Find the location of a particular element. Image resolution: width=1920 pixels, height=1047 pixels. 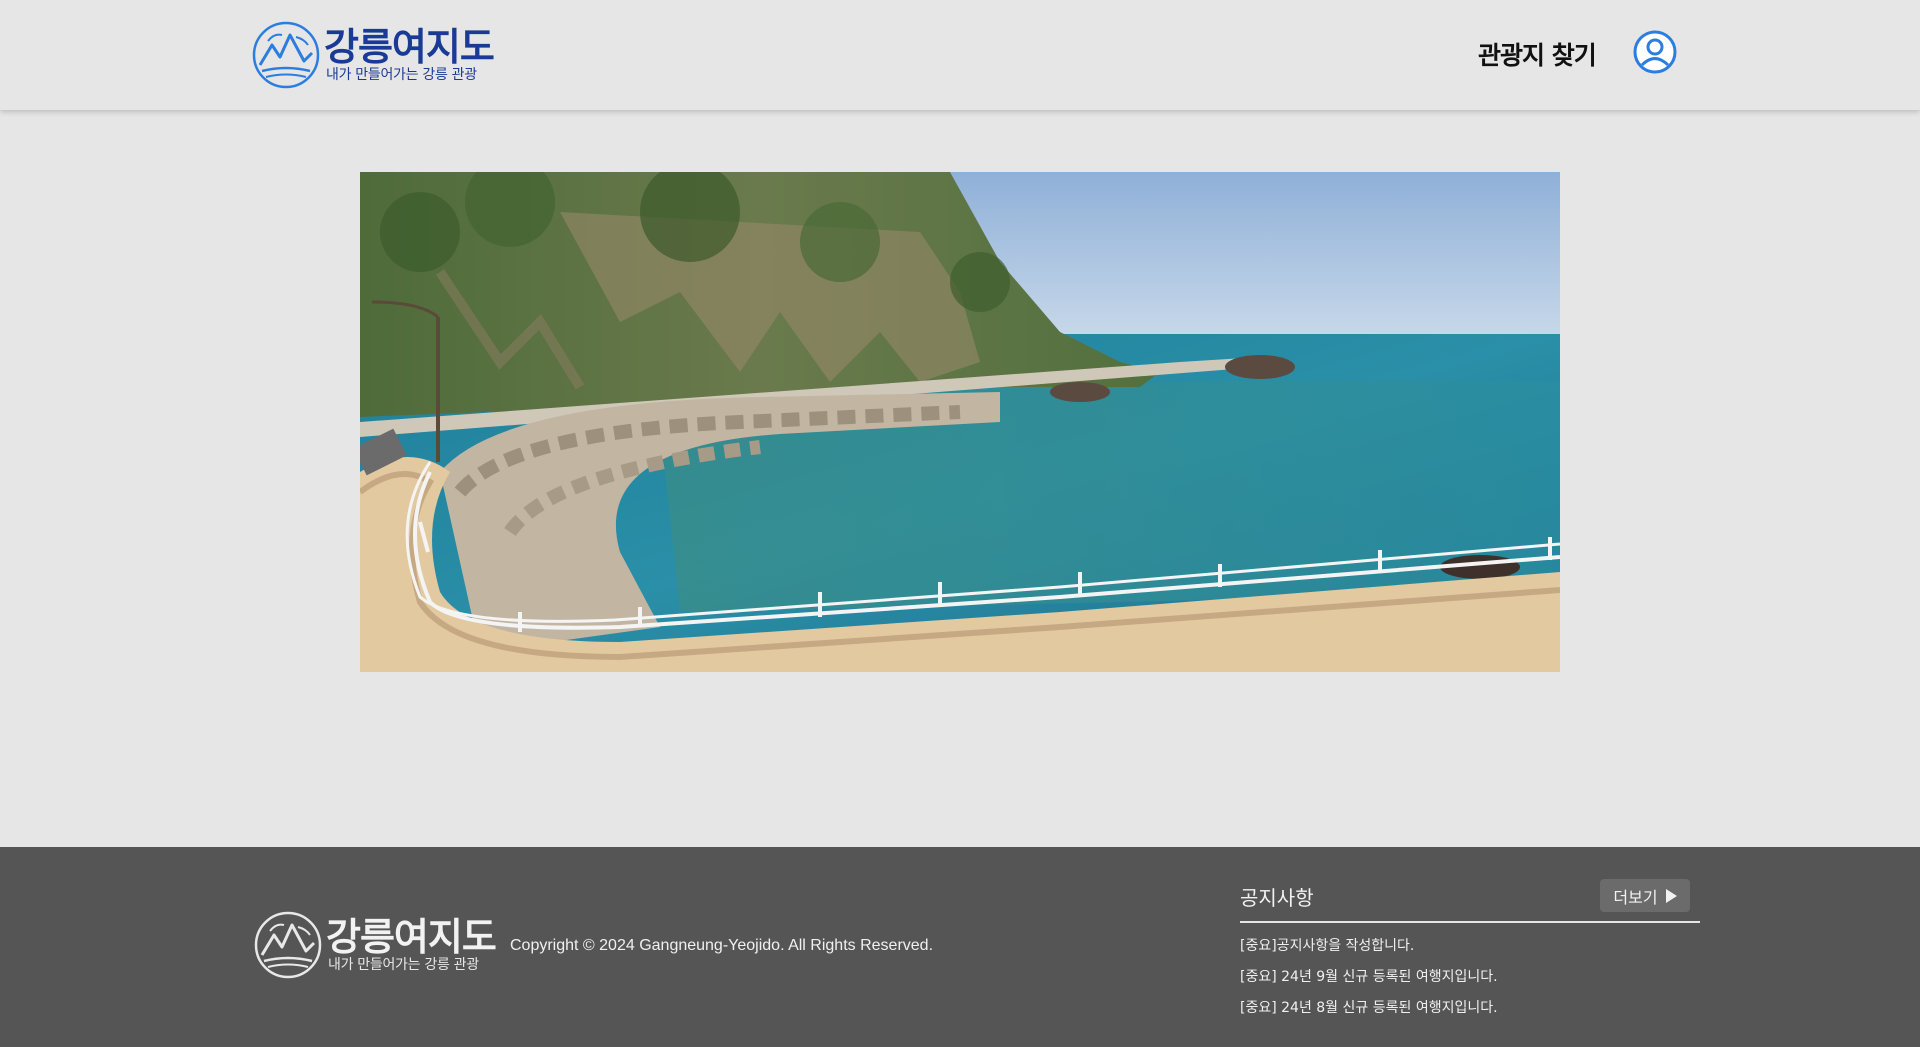

more-button: 더보기 is located at coordinates (1645, 895).